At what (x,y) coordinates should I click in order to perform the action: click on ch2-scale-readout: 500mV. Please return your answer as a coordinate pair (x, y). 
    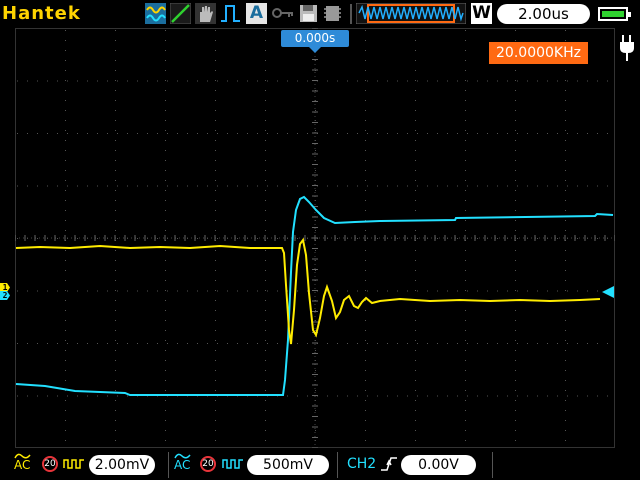
    Looking at the image, I should click on (288, 465).